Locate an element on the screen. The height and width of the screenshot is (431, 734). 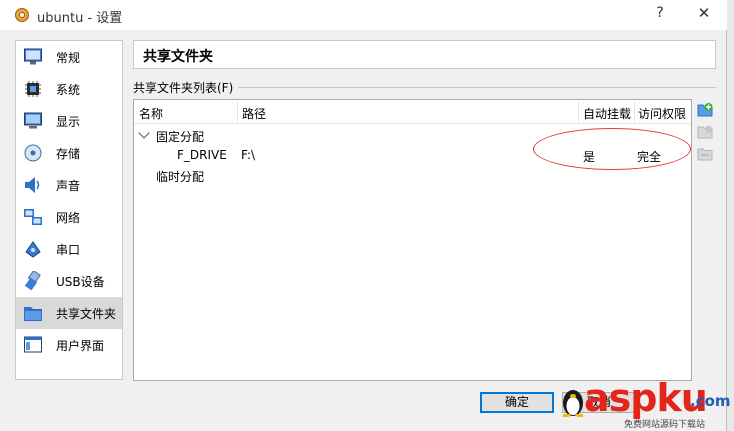
sidebar-item-label: 系统 is located at coordinates (68, 90).